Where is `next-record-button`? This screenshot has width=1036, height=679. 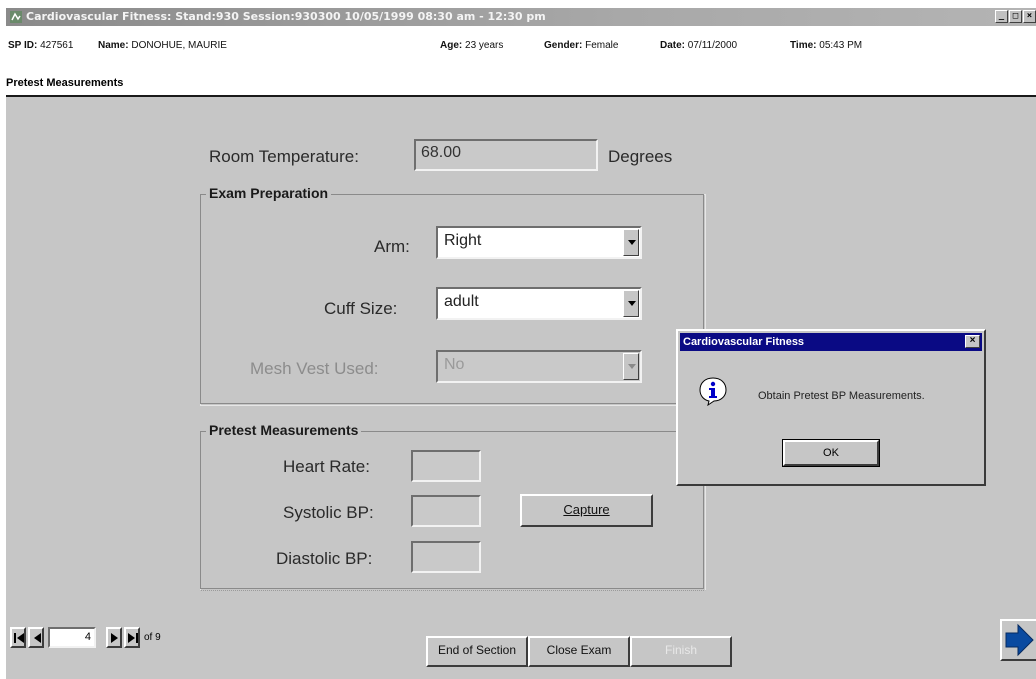
next-record-button is located at coordinates (114, 637).